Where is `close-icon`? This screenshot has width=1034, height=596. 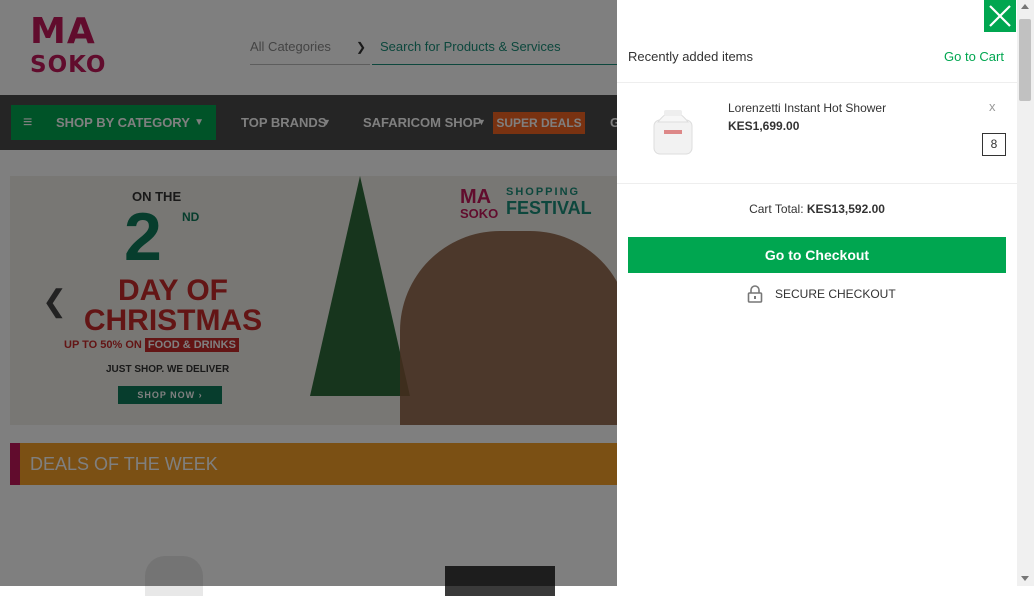
close-icon is located at coordinates (1000, 16).